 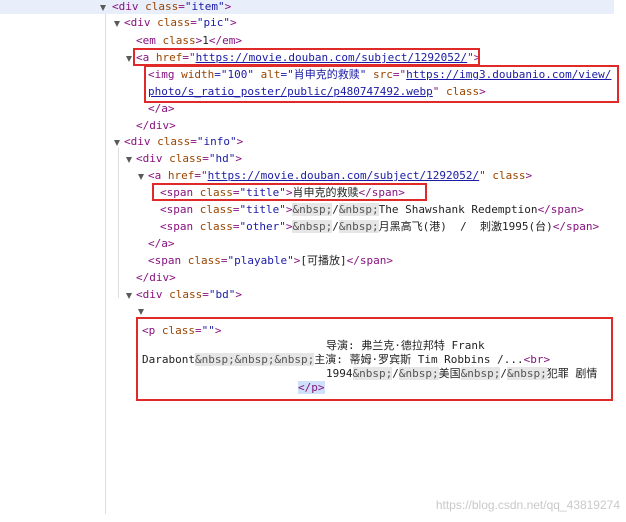 What do you see at coordinates (189, 158) in the screenshot?
I see `node-div-hd: <div class="hd">` at bounding box center [189, 158].